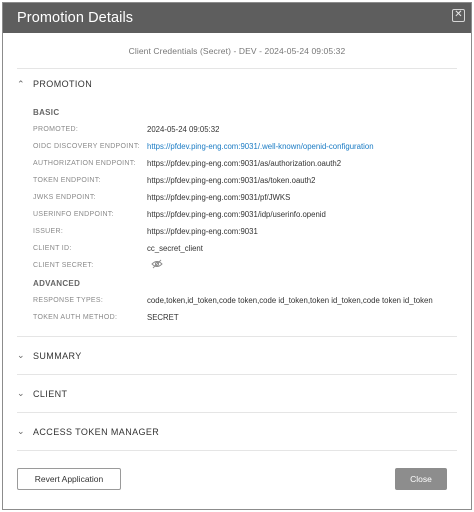 The image size is (474, 512). I want to click on field-label: TOKEN ENDPOINT:, so click(67, 180).